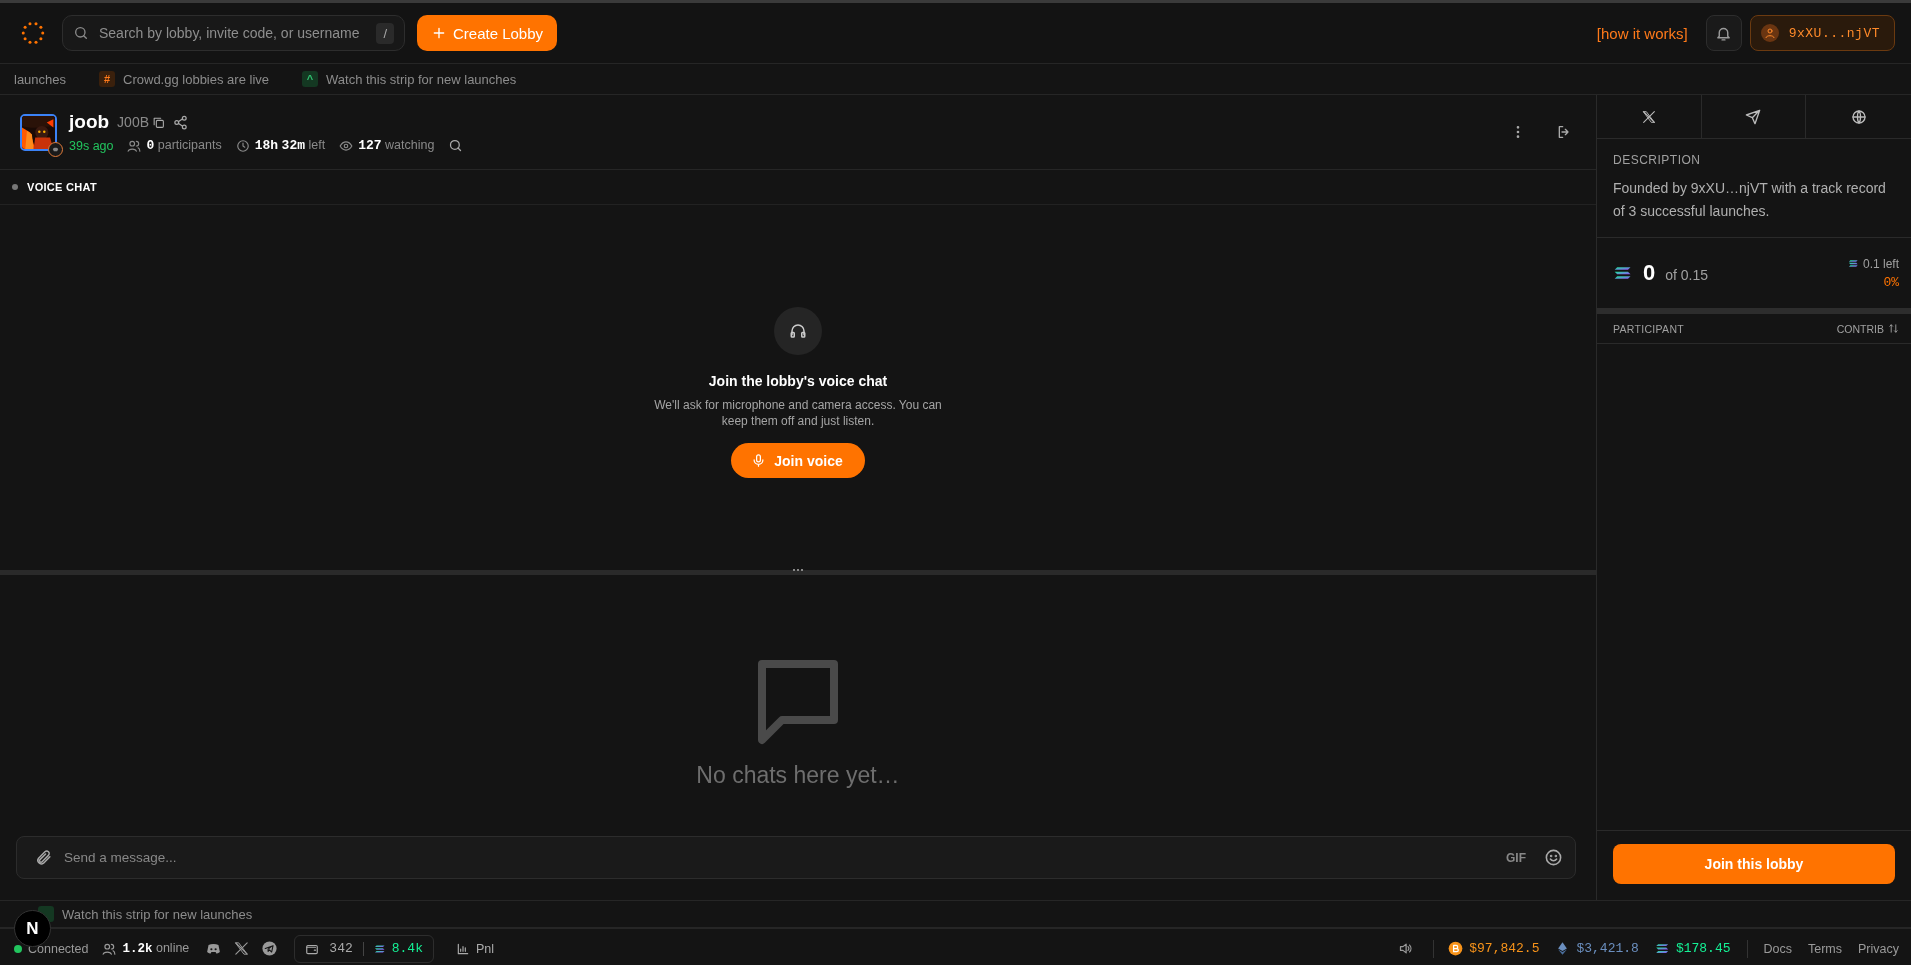  I want to click on created-time: 39s ago, so click(91, 145).